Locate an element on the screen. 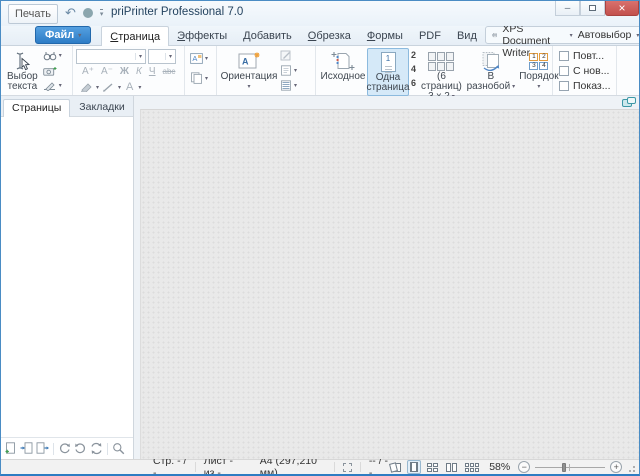  multi-pages-view-icon is located at coordinates (472, 467).